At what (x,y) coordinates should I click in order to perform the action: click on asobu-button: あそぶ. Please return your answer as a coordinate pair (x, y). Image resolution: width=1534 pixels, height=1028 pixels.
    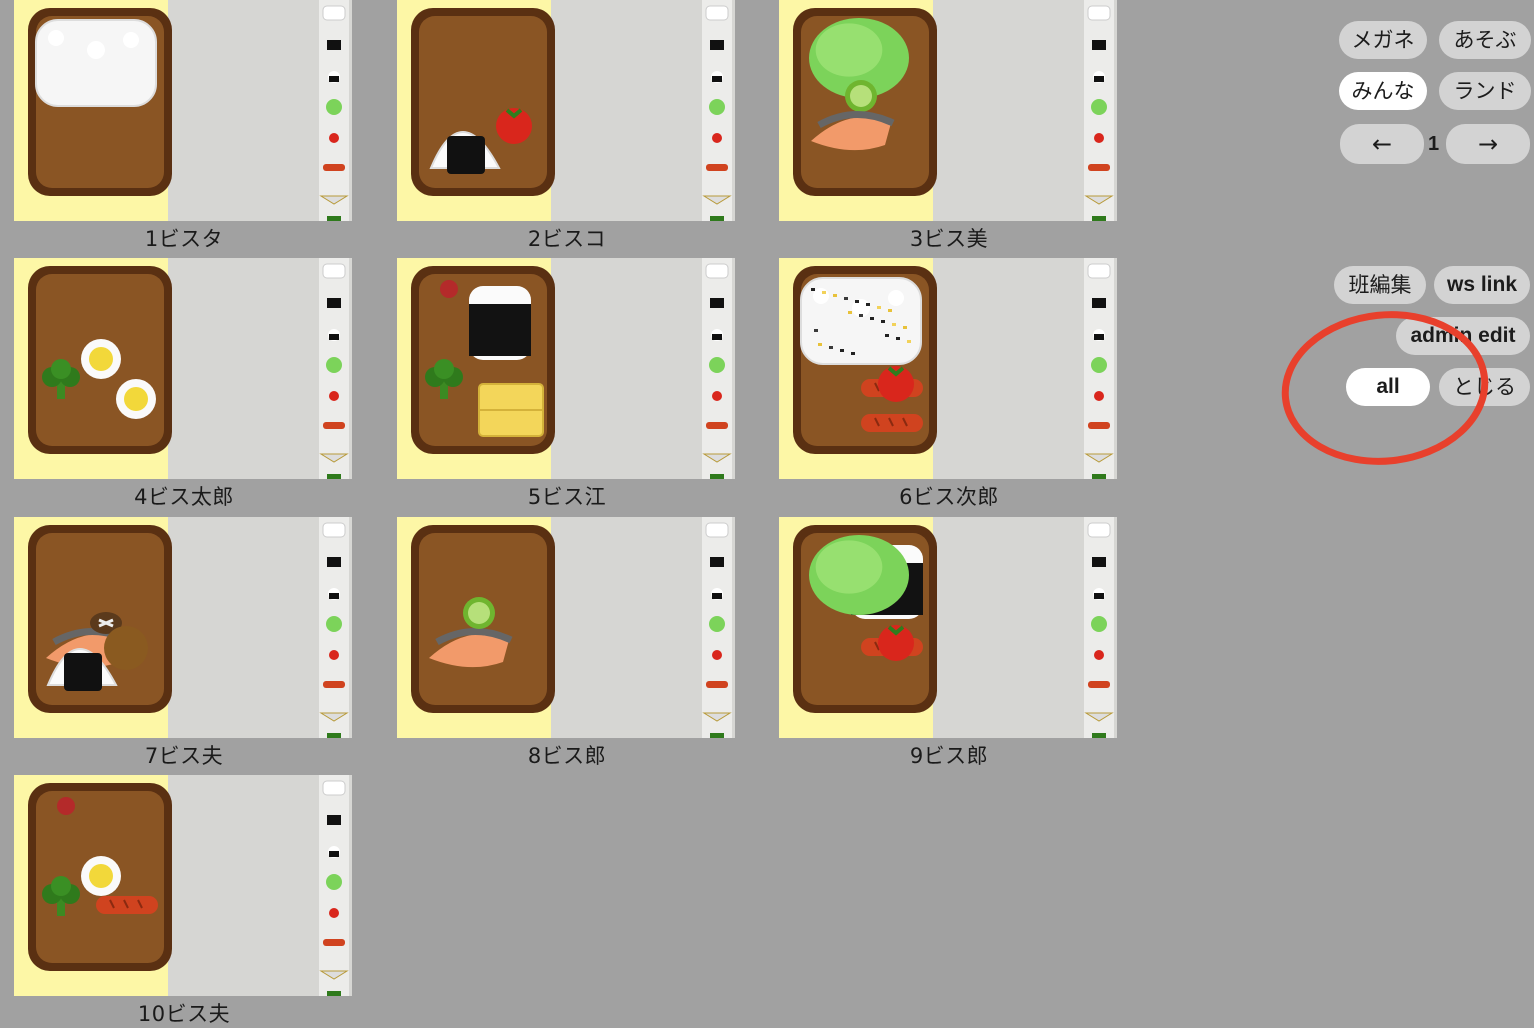
    Looking at the image, I should click on (1485, 40).